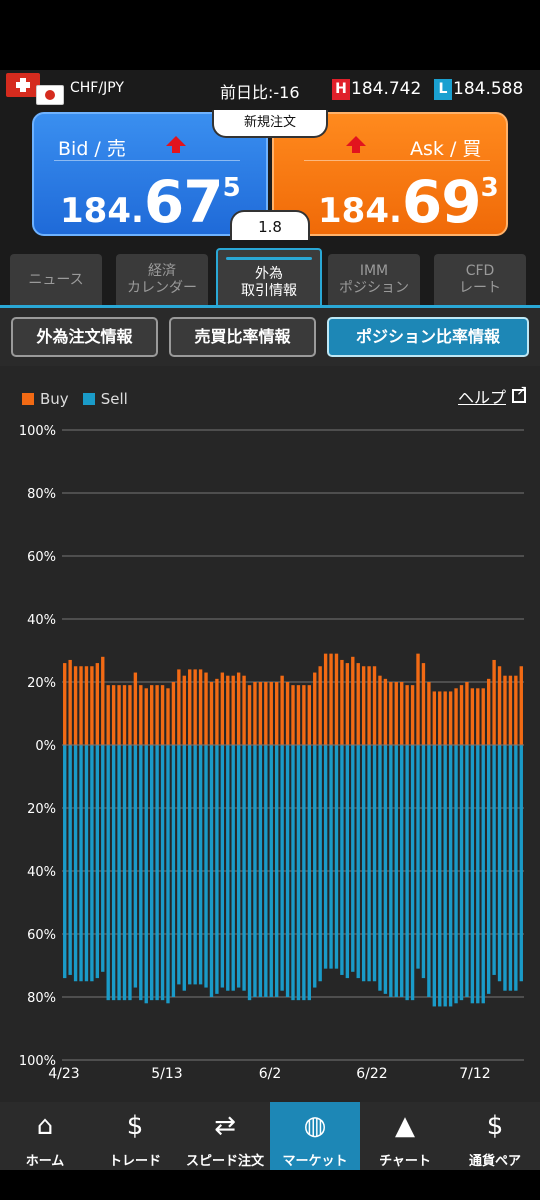  Describe the element at coordinates (176, 144) in the screenshot. I see `price-up-arrow-icon` at that location.